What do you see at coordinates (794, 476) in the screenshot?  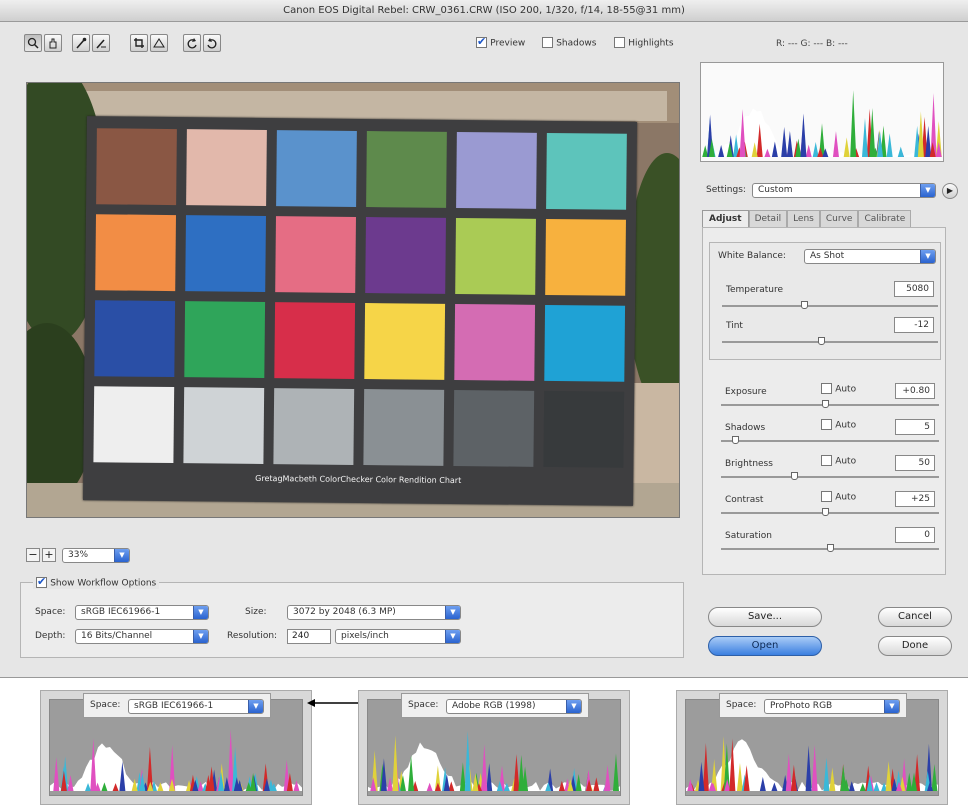 I see `brightness-slider-knob` at bounding box center [794, 476].